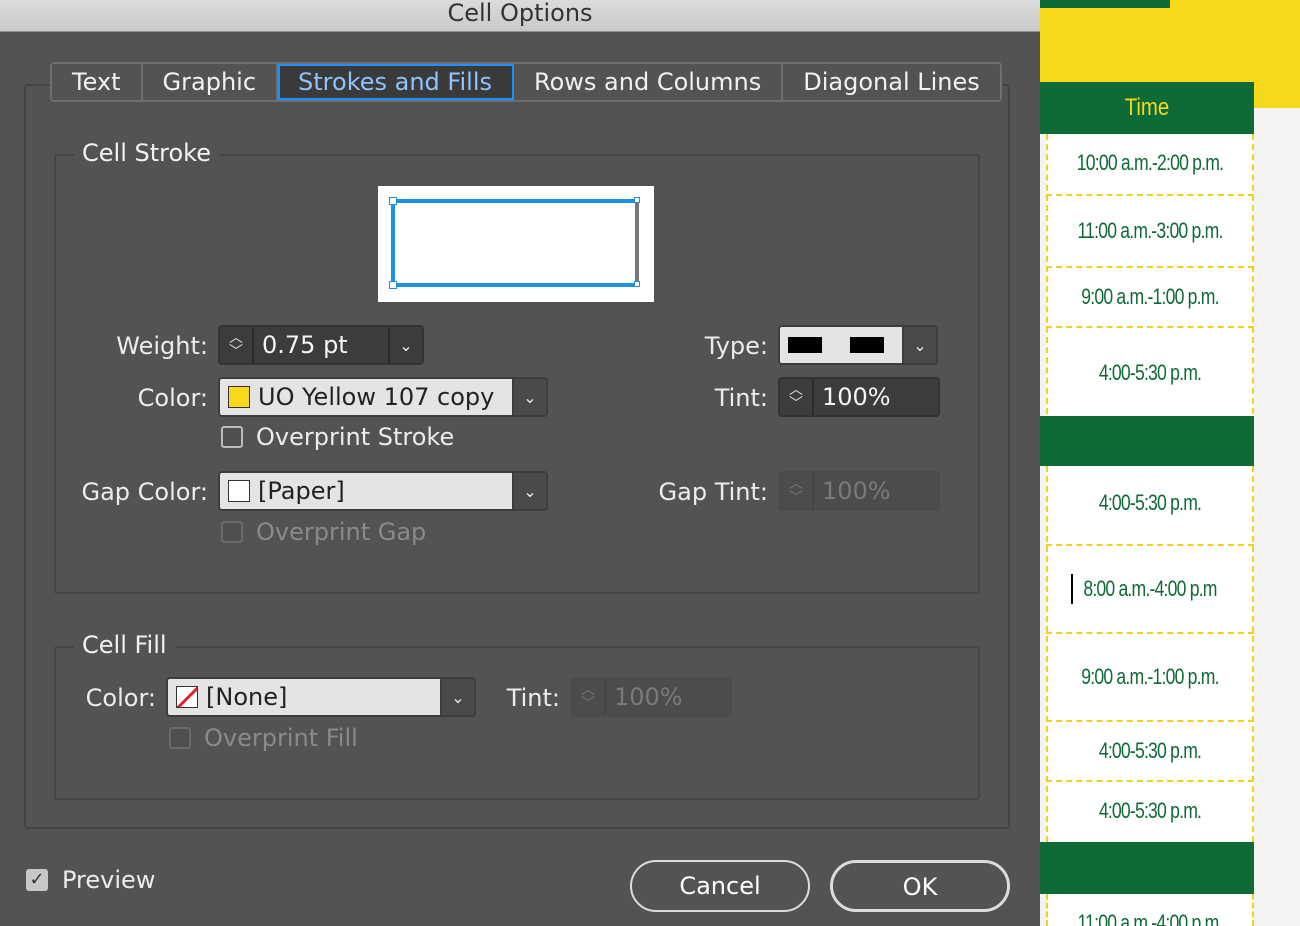 This screenshot has width=1300, height=926. I want to click on stroke-color-select: UO Yellow 107 copy ⌄, so click(383, 397).